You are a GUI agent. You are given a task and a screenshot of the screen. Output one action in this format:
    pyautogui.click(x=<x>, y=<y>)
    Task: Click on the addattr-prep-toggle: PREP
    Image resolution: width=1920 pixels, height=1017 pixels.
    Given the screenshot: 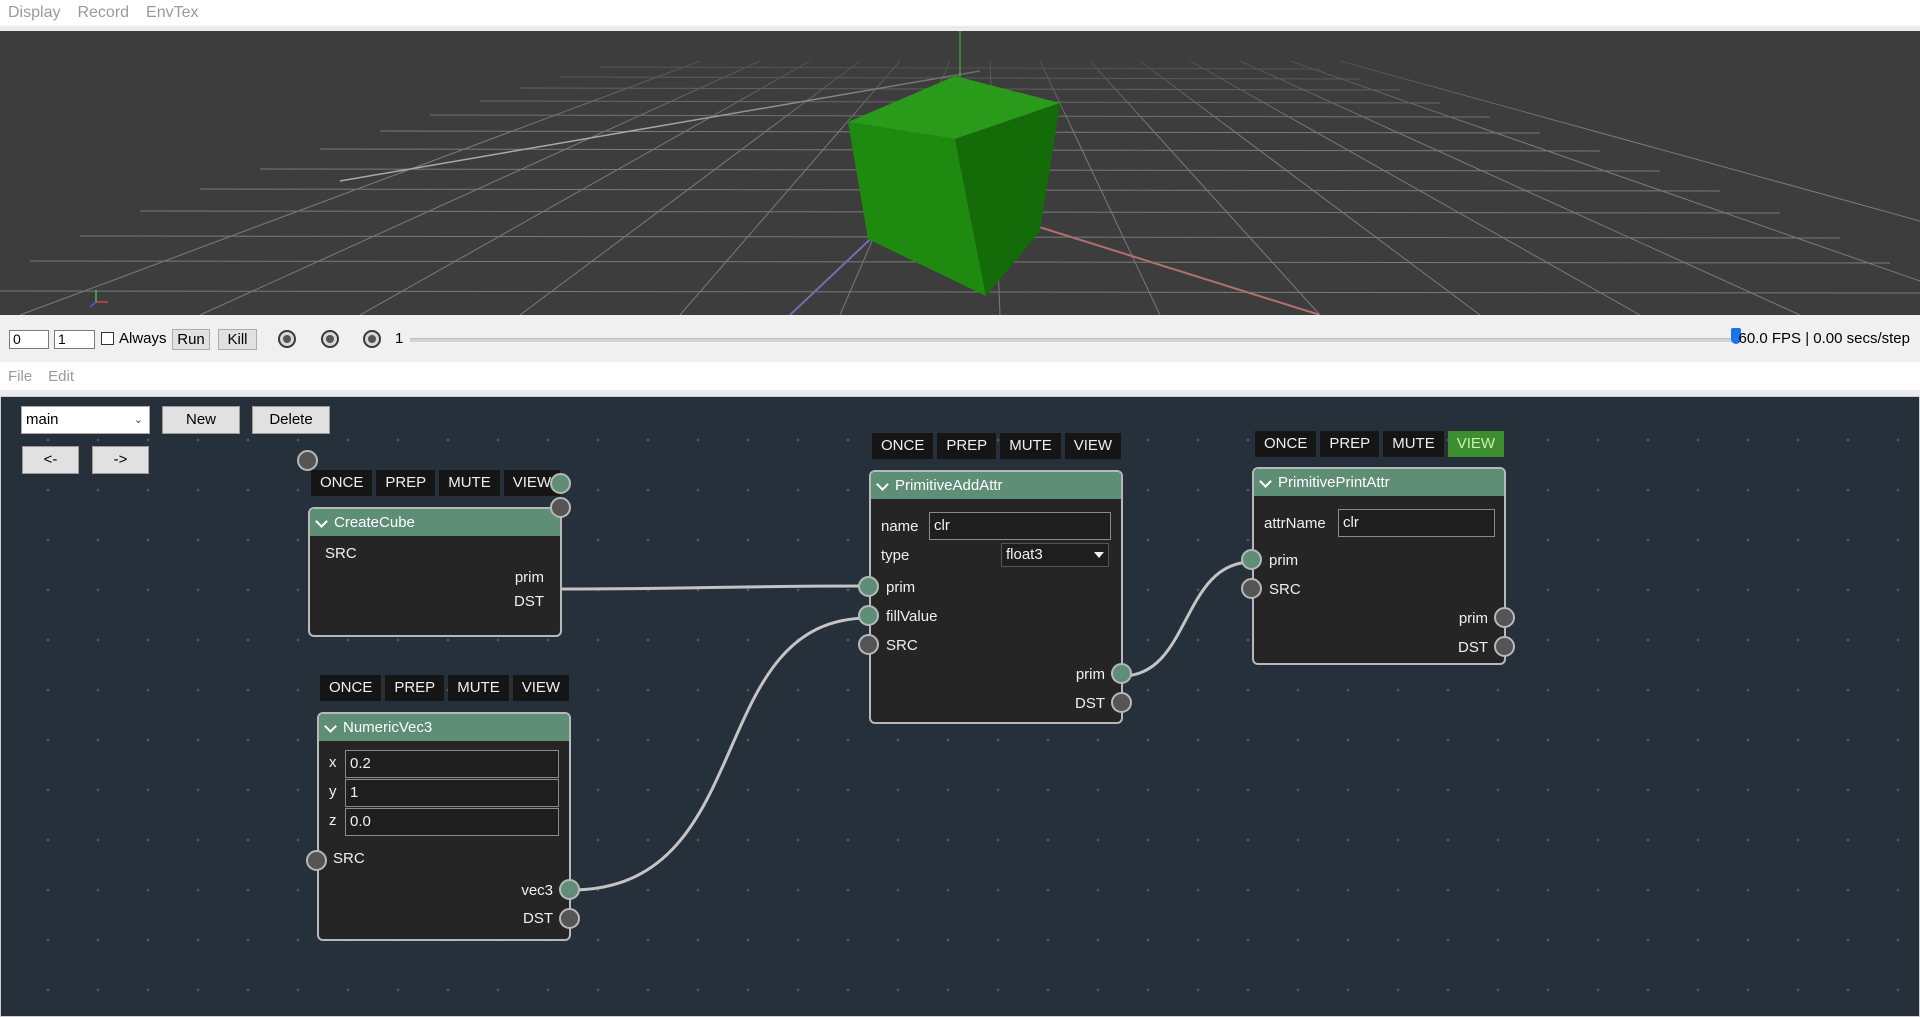 What is the action you would take?
    pyautogui.click(x=967, y=446)
    